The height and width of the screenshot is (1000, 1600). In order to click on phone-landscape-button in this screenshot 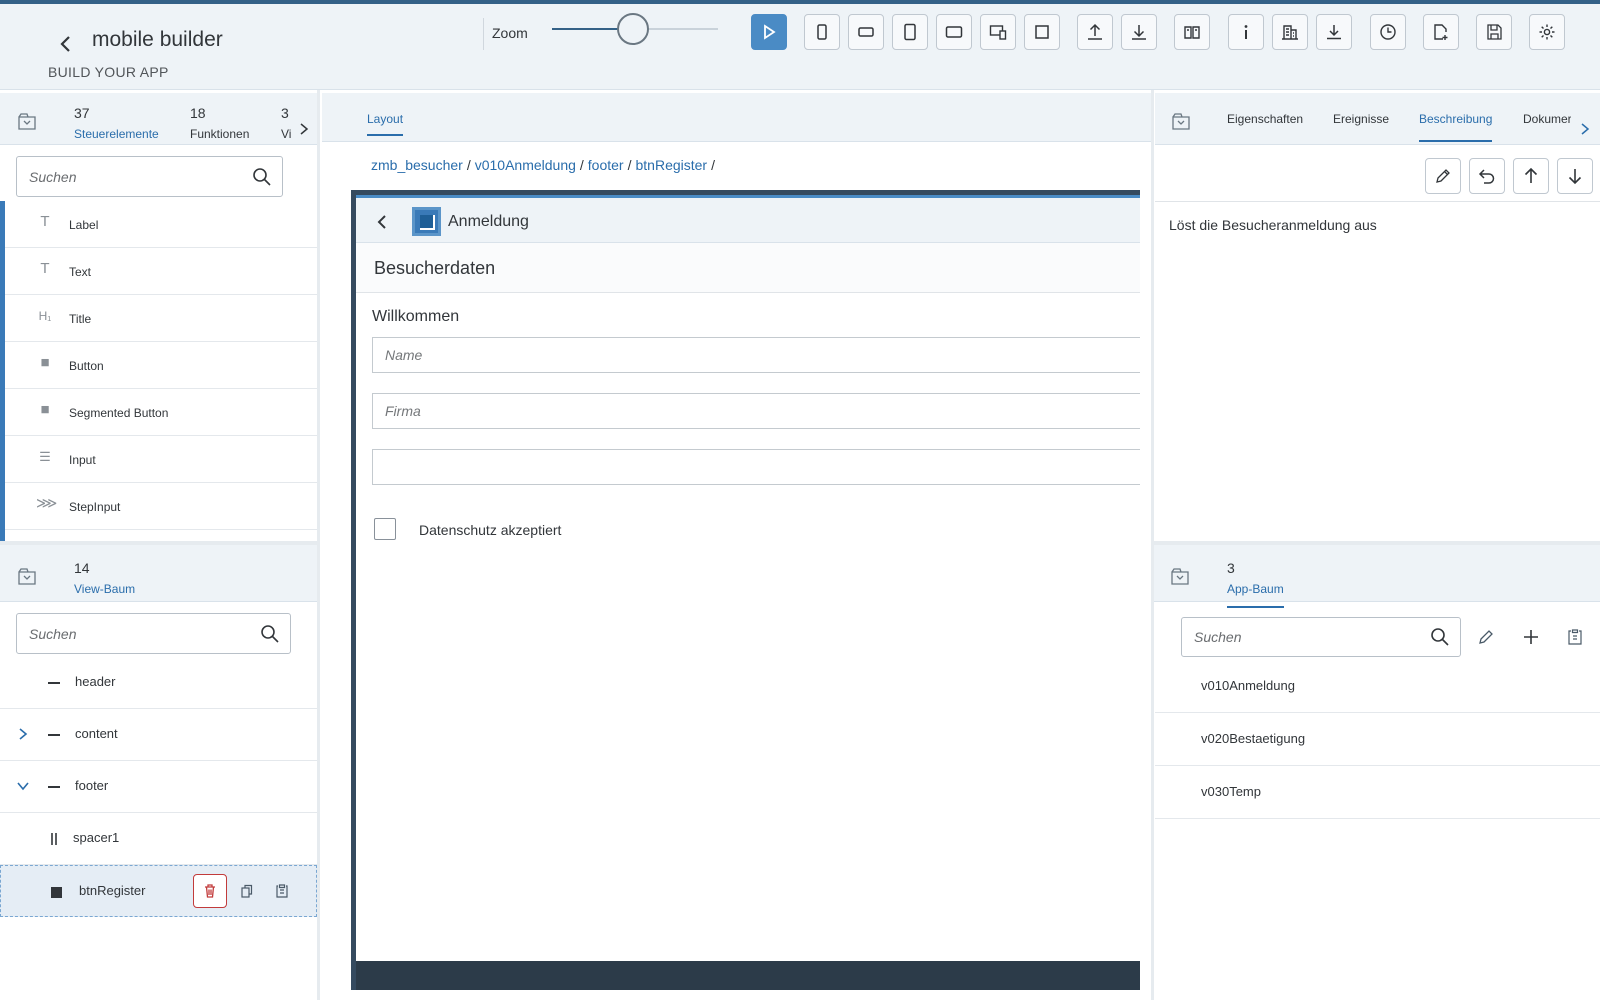, I will do `click(866, 32)`.